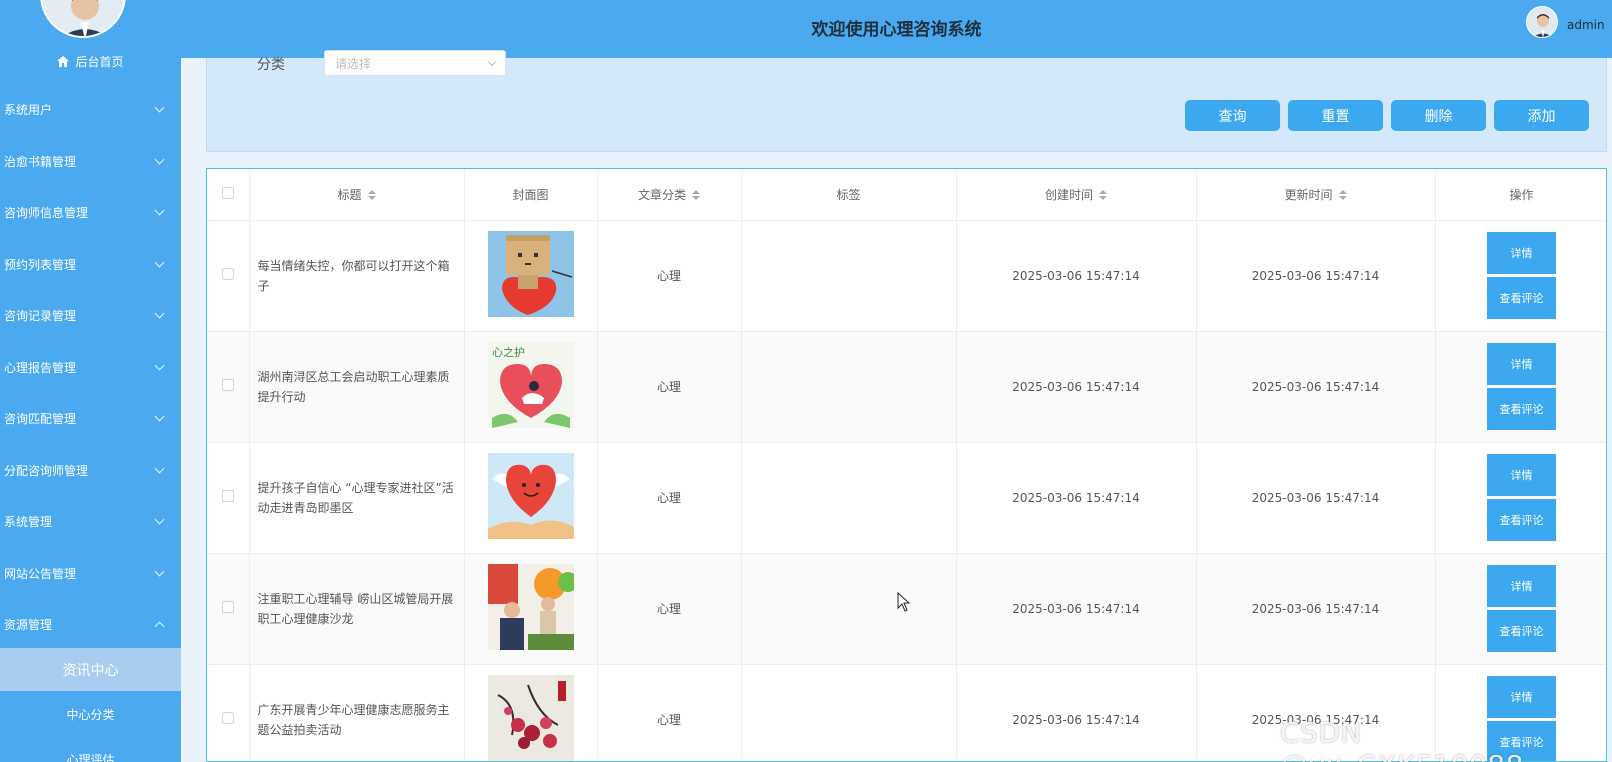 Image resolution: width=1612 pixels, height=762 pixels. Describe the element at coordinates (90, 265) in the screenshot. I see `sidebar-item-appointments: 预约列表管理` at that location.